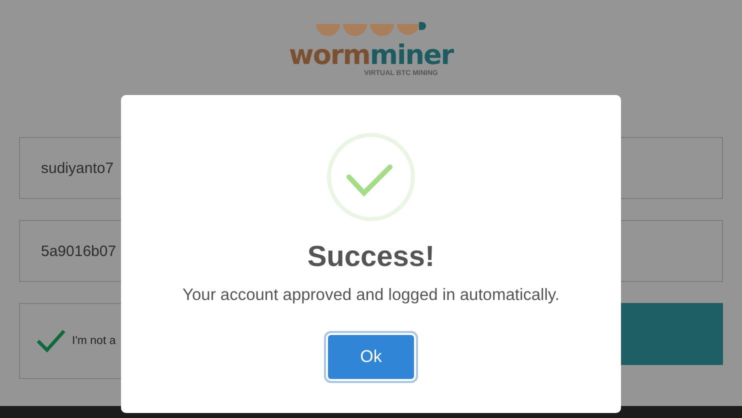  Describe the element at coordinates (371, 257) in the screenshot. I see `dialog-title: Success!` at that location.